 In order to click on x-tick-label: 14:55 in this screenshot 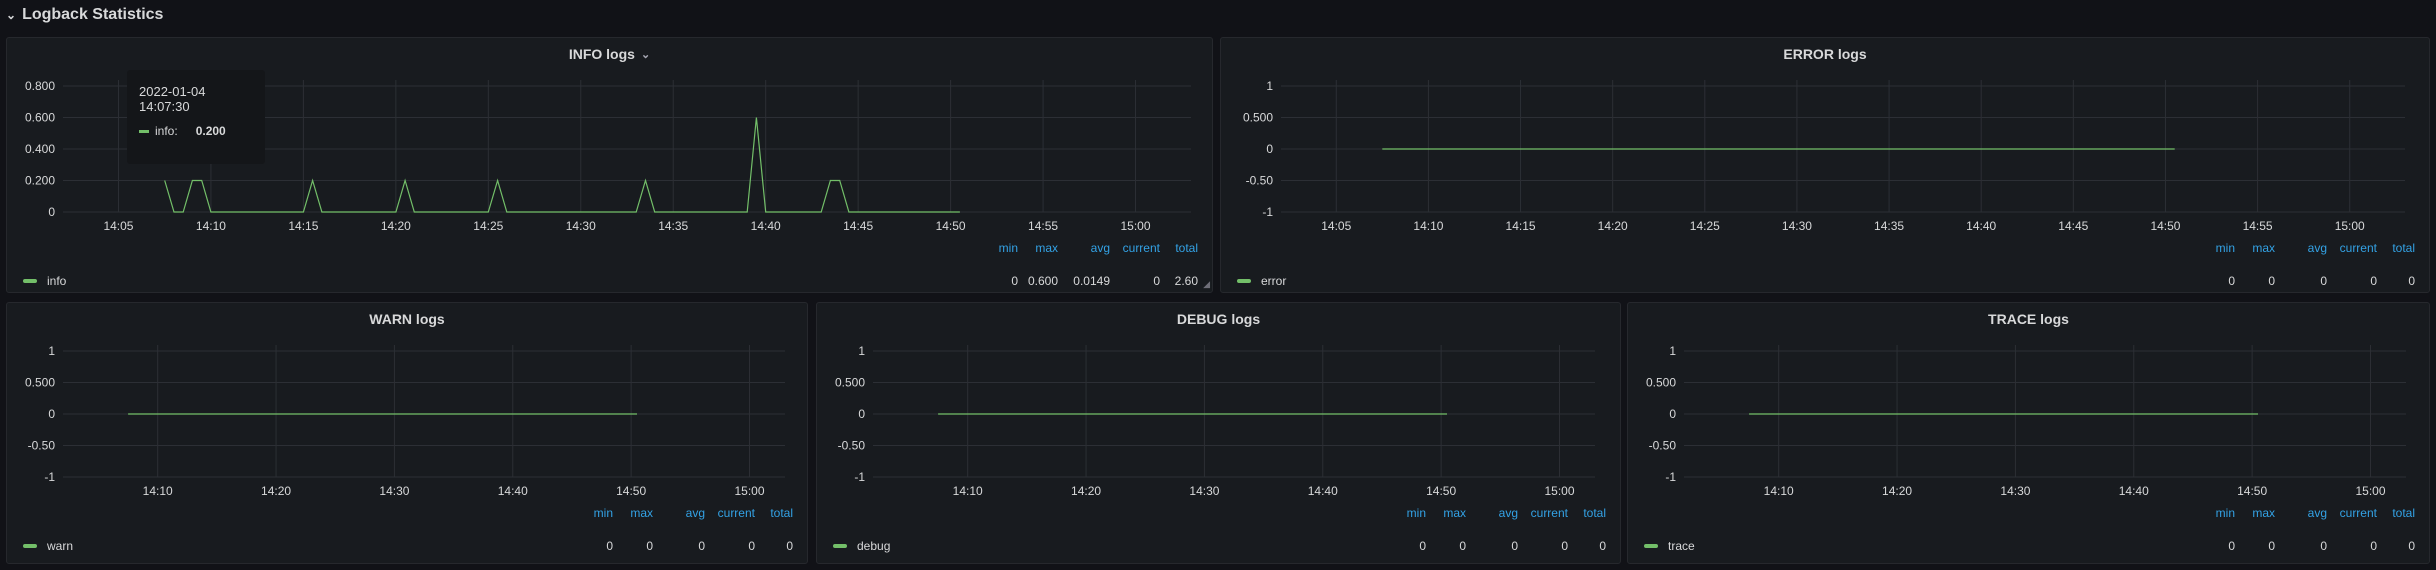, I will do `click(1043, 226)`.